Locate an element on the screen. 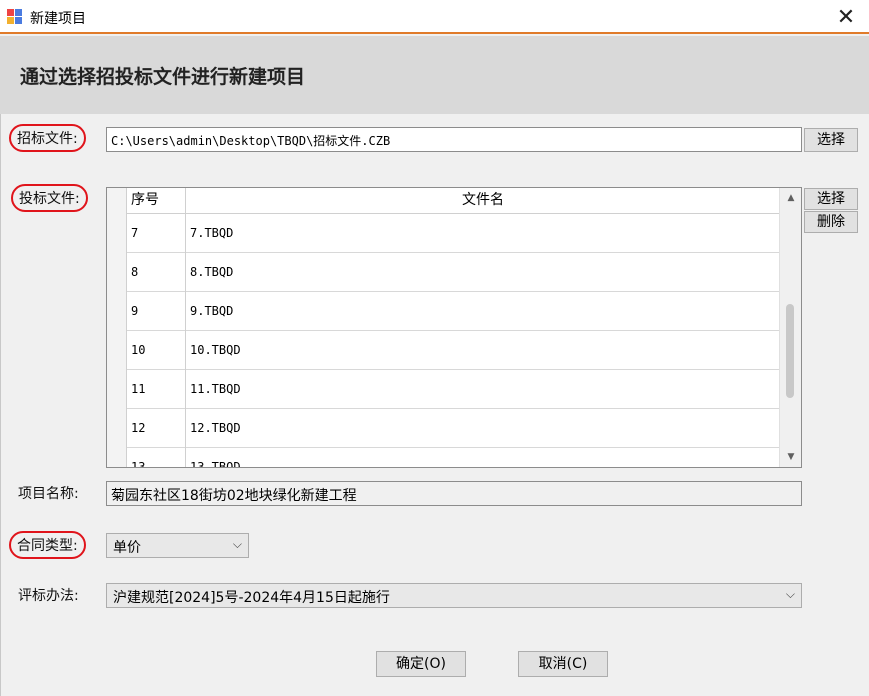 This screenshot has height=696, width=869. evaluation-method-select: 沪建规范[2024]5号-2024年4月15日起施行 ⌵ is located at coordinates (454, 595).